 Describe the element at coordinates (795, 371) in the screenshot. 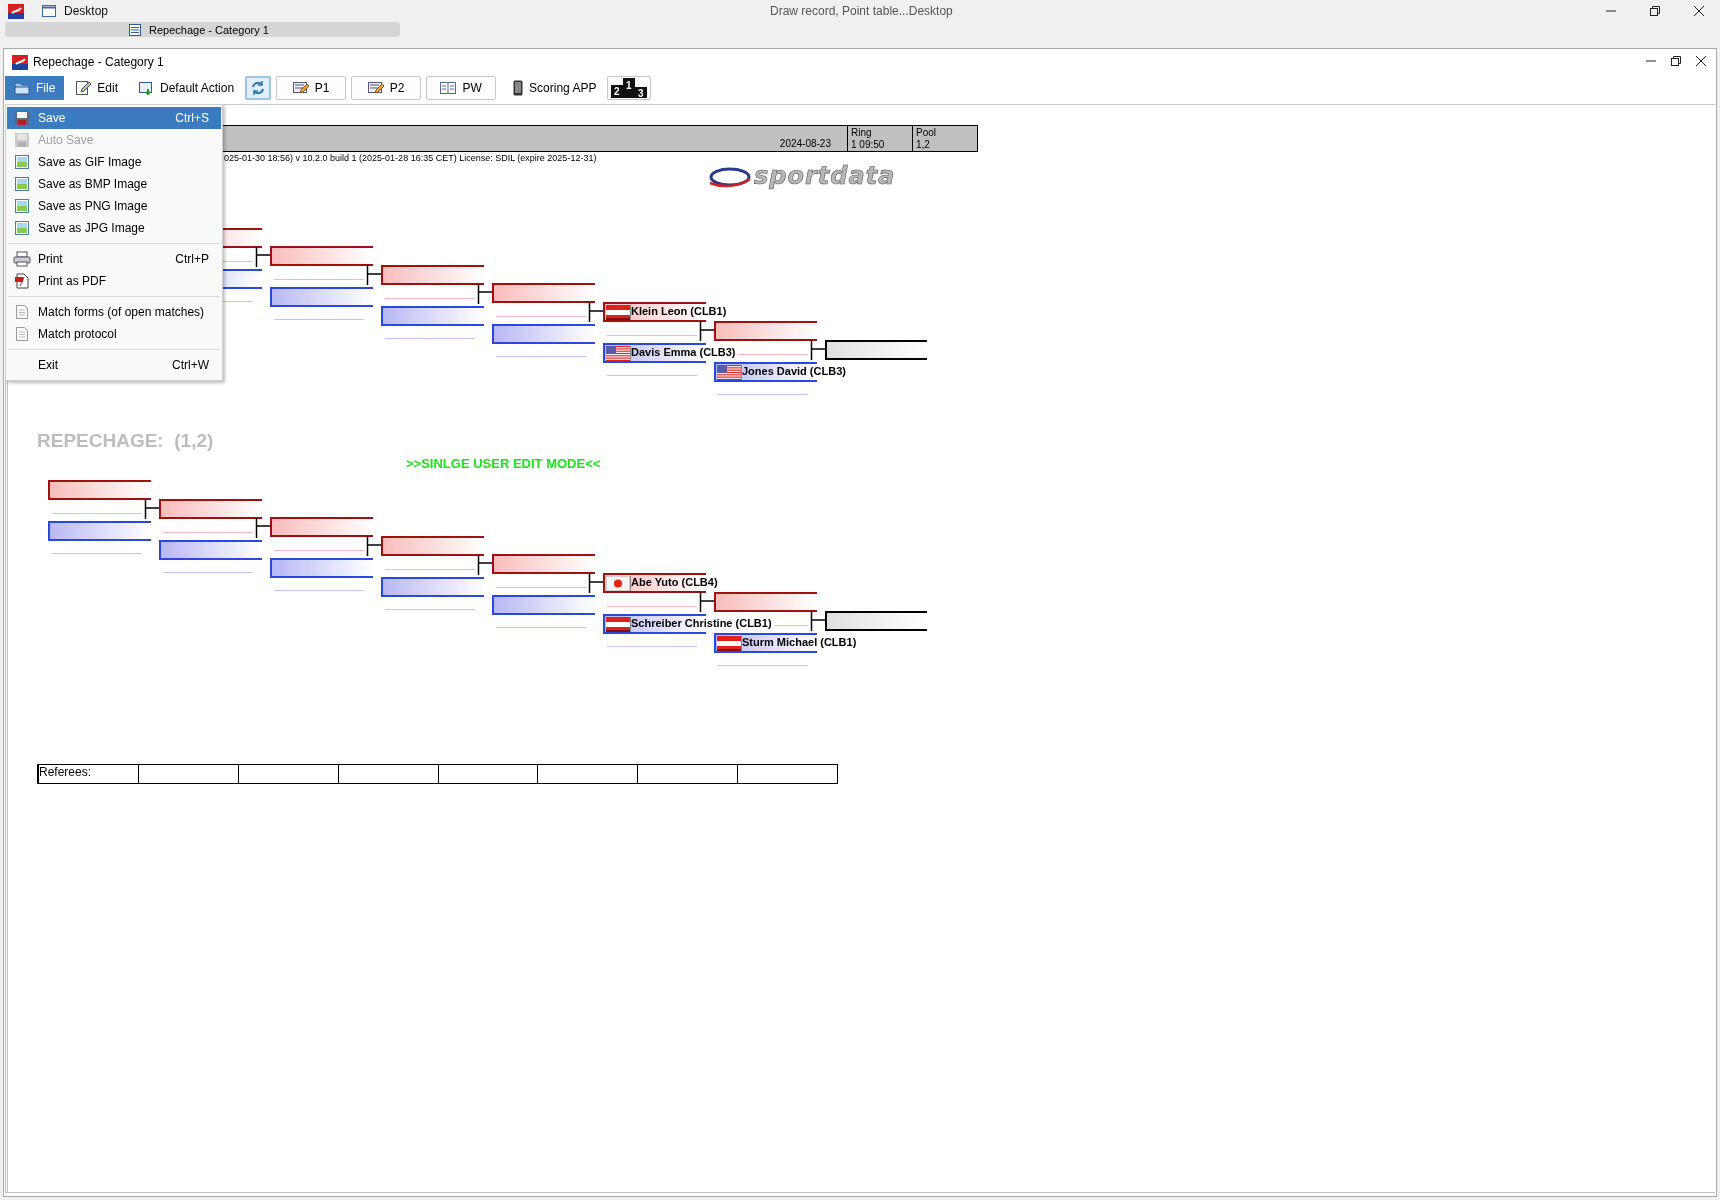

I see `competitor-name: Jones David (CLB3)` at that location.